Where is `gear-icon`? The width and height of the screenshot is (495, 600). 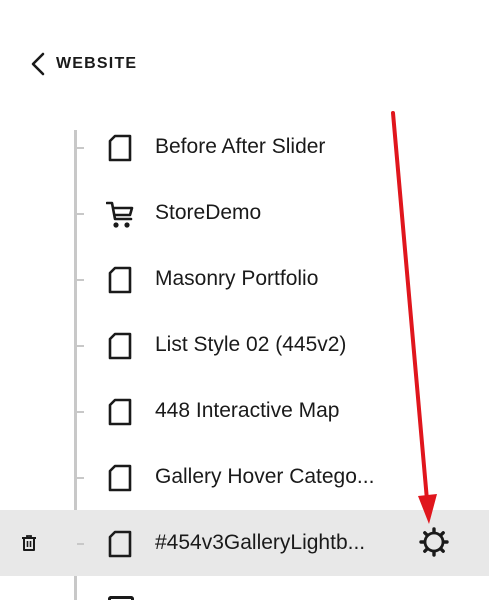
gear-icon is located at coordinates (434, 542).